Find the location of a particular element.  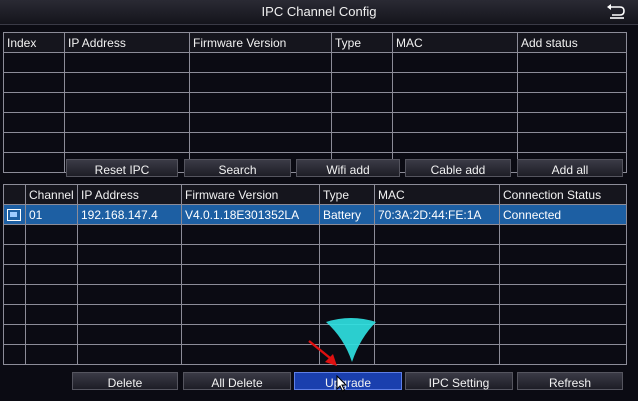

upgrade-button: Upgrade is located at coordinates (348, 381).